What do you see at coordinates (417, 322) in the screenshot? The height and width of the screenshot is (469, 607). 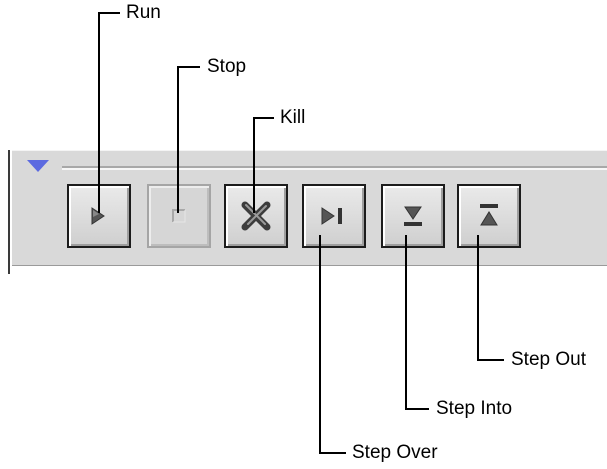 I see `step-into-leader-line` at bounding box center [417, 322].